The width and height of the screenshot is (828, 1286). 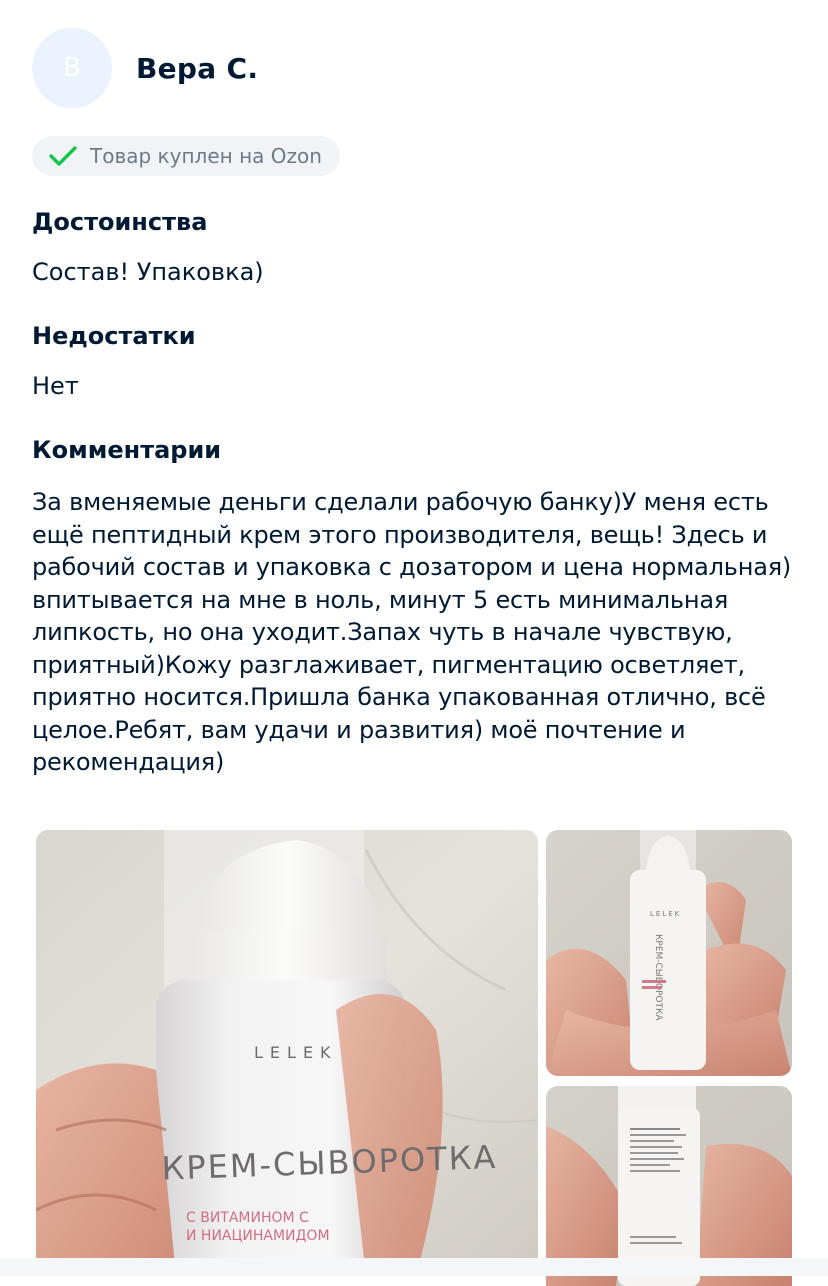 I want to click on avatar-letter: В, so click(x=72, y=68).